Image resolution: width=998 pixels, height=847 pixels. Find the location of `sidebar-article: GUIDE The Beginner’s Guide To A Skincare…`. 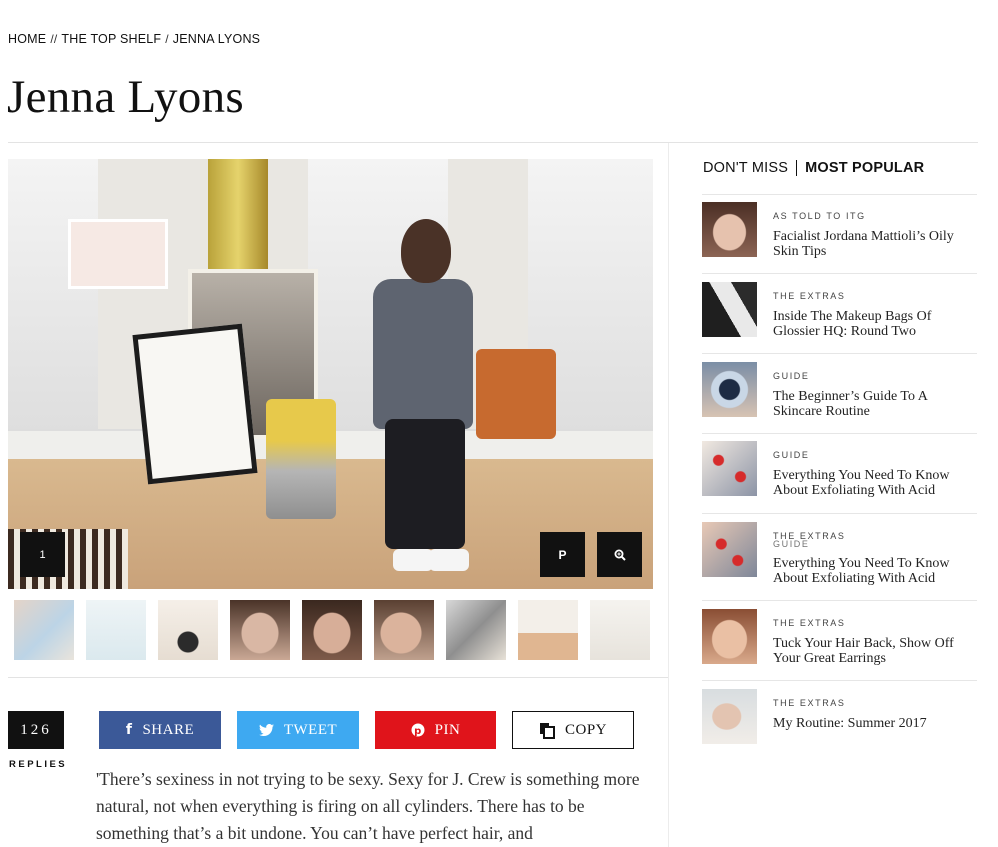

sidebar-article: GUIDE The Beginner’s Guide To A Skincare… is located at coordinates (840, 390).